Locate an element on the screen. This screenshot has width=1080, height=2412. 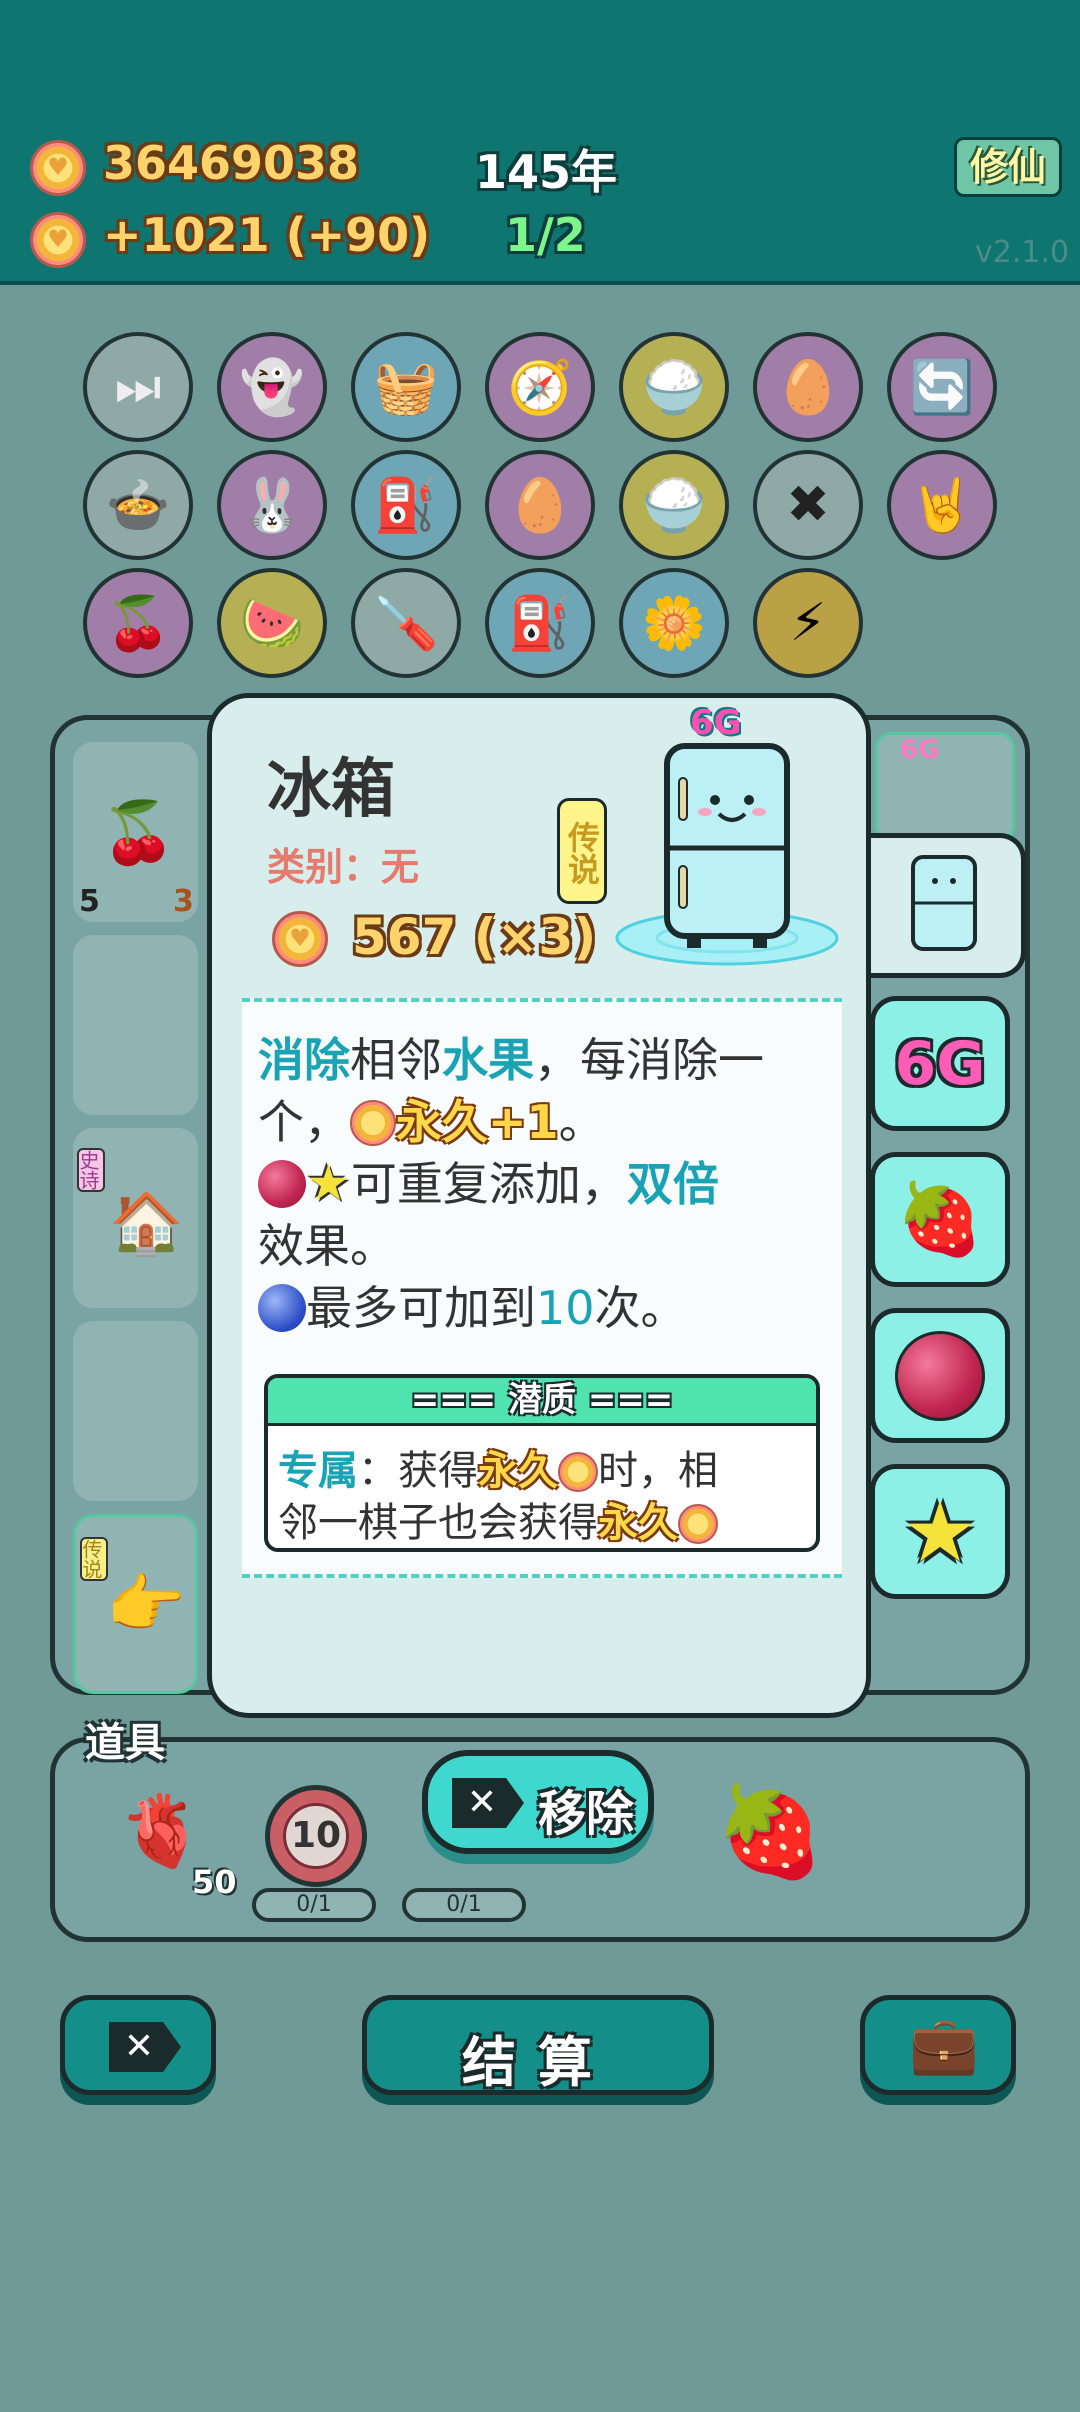
rarity-badge: 传说 is located at coordinates (582, 851).